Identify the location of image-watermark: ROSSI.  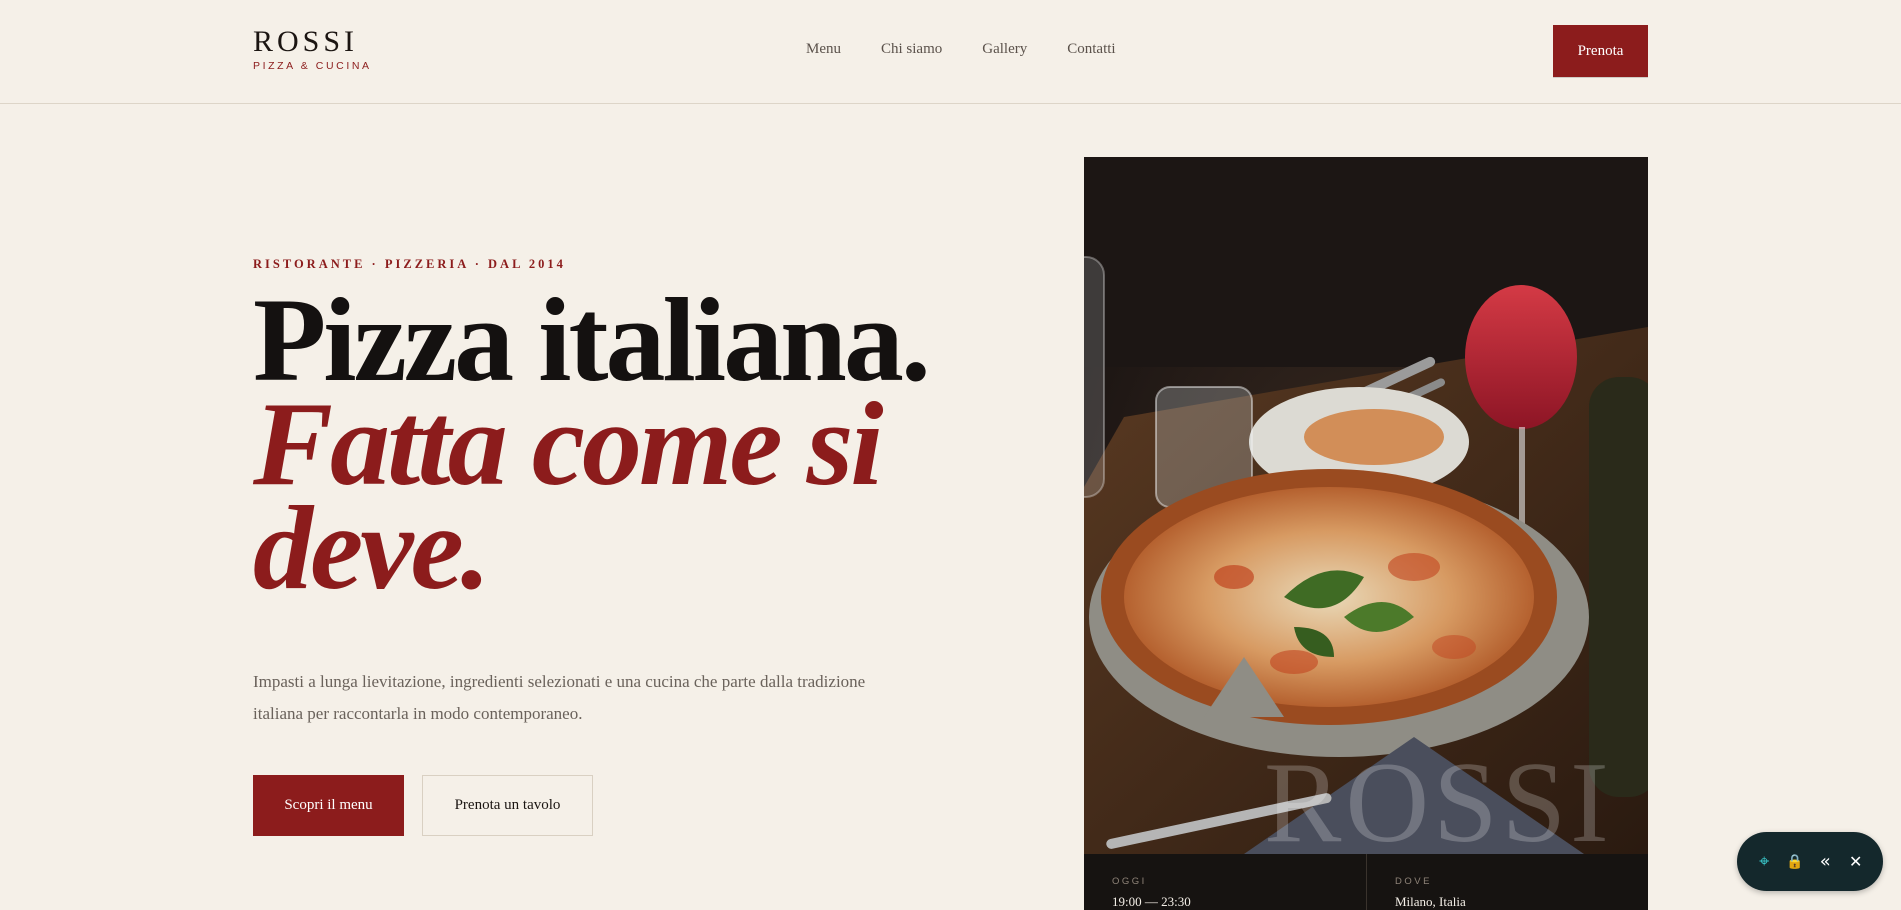
(1438, 796).